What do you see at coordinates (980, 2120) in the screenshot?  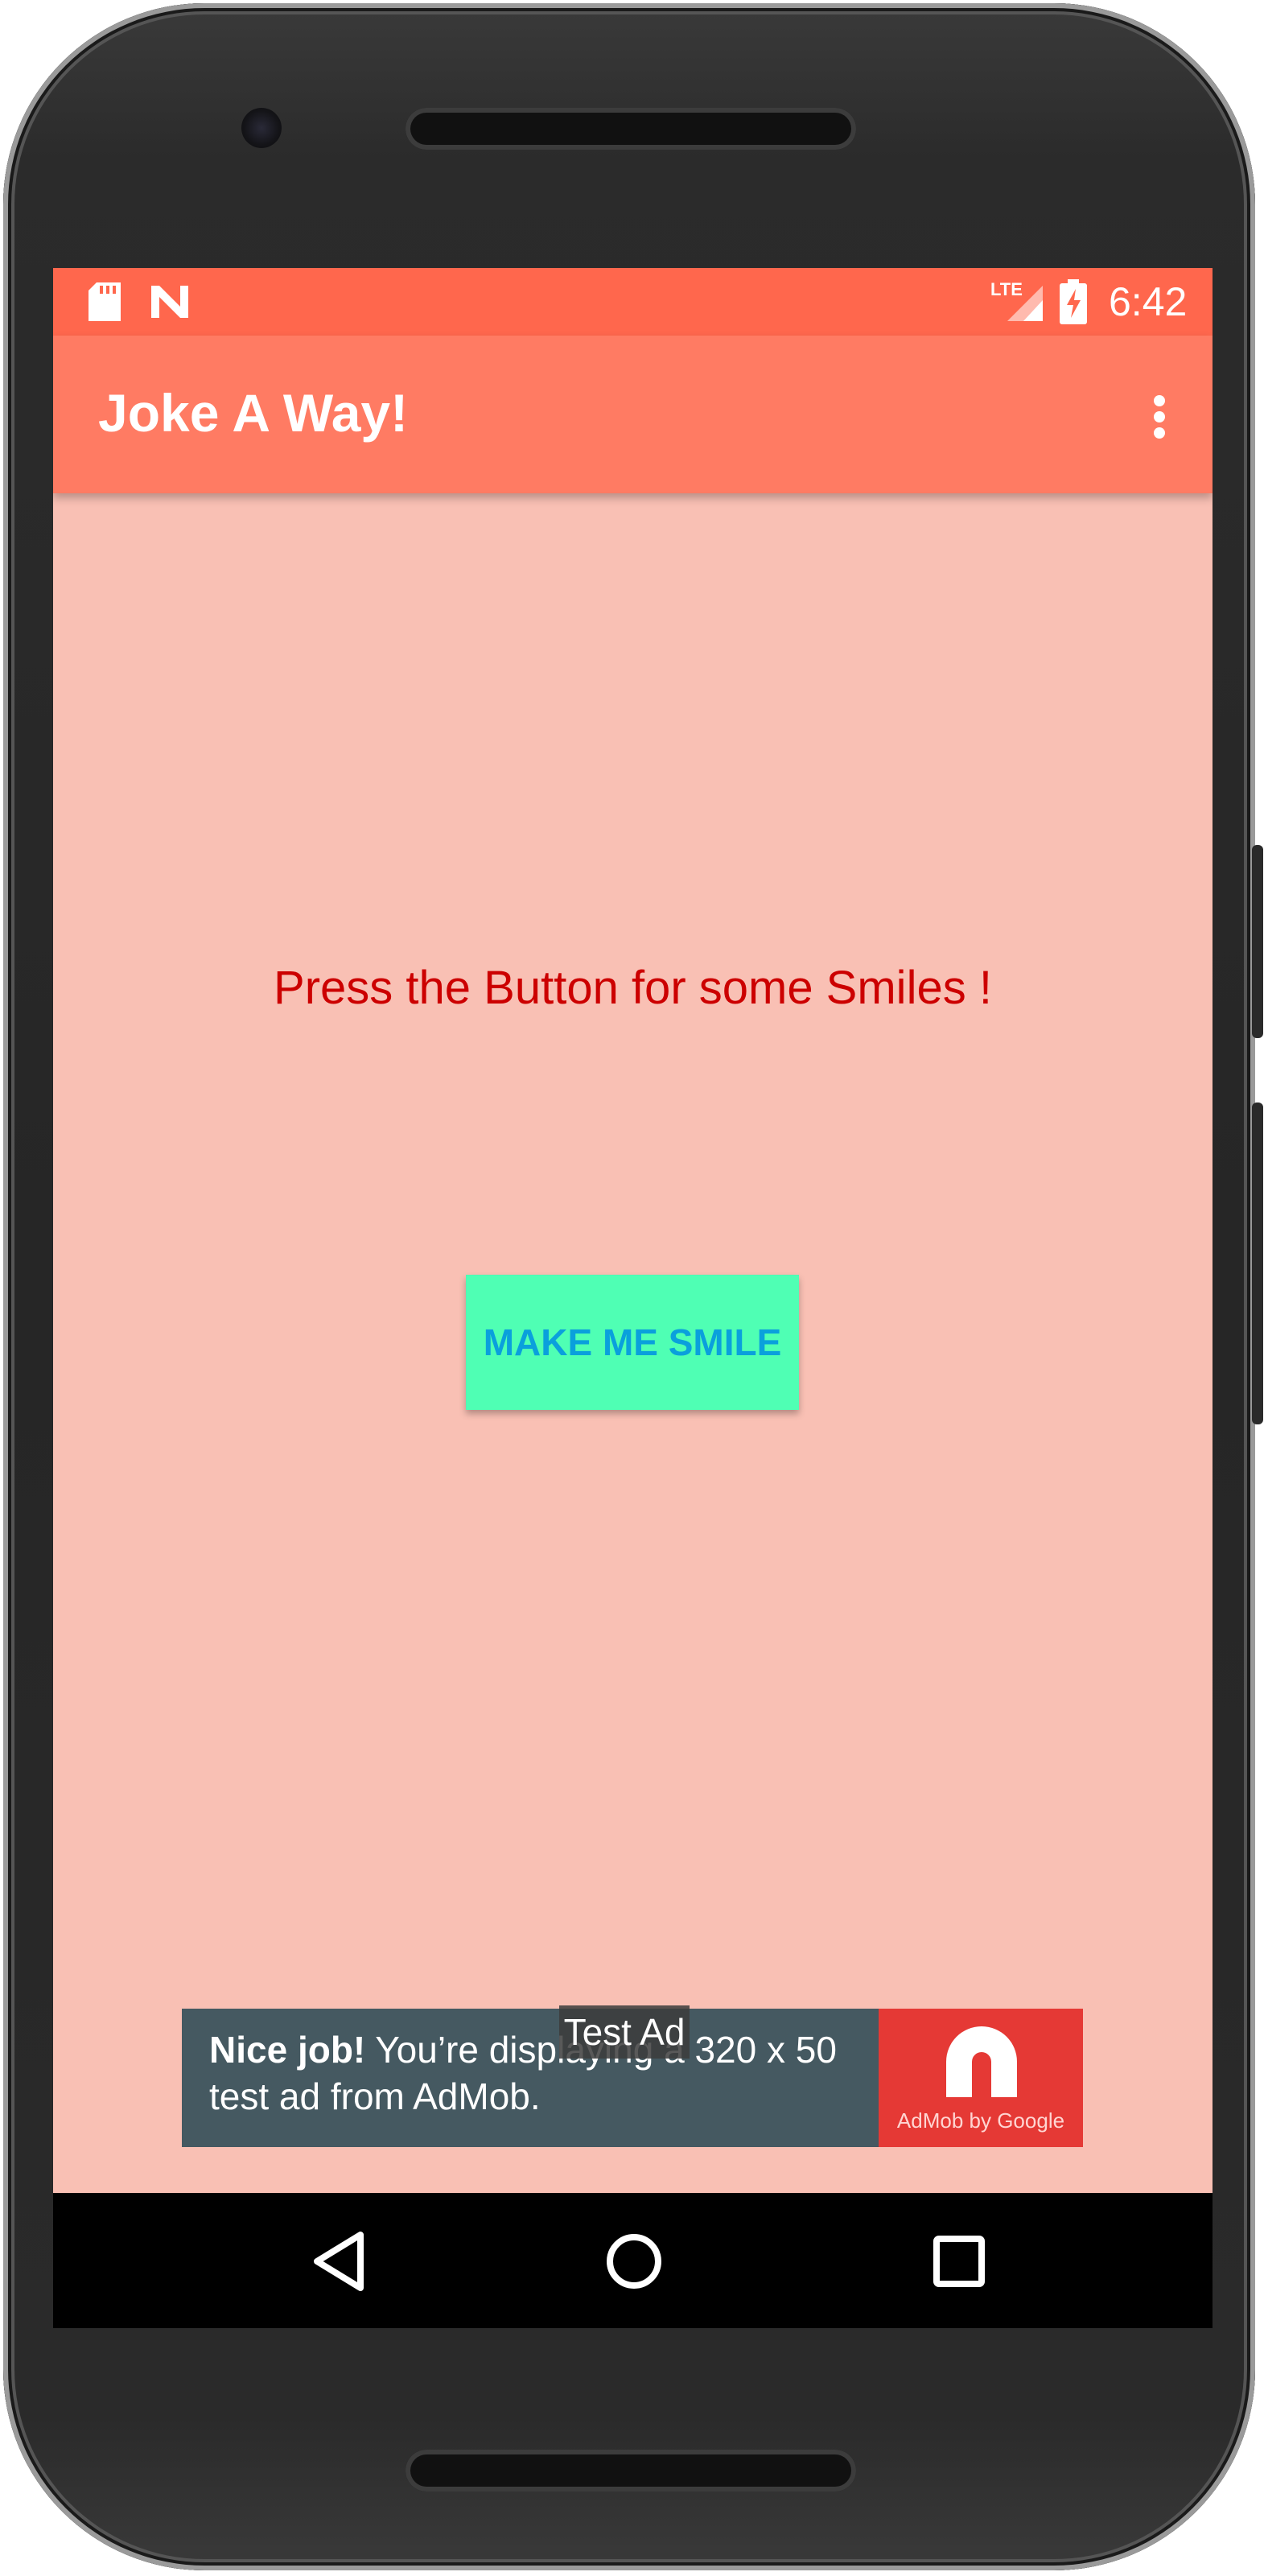 I see `admob-caption: AdMob by Google` at bounding box center [980, 2120].